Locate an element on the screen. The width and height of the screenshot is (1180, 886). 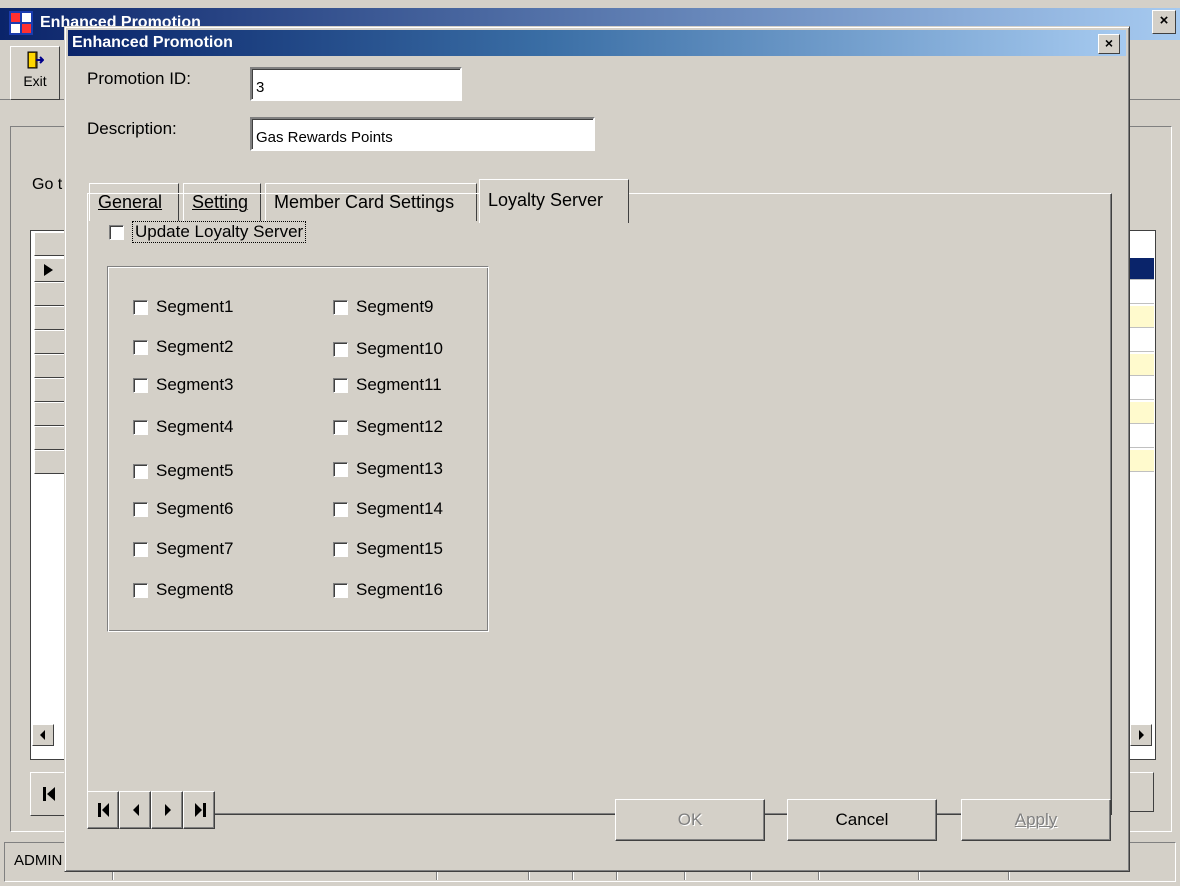
segment-label: Segment16 is located at coordinates (399, 589).